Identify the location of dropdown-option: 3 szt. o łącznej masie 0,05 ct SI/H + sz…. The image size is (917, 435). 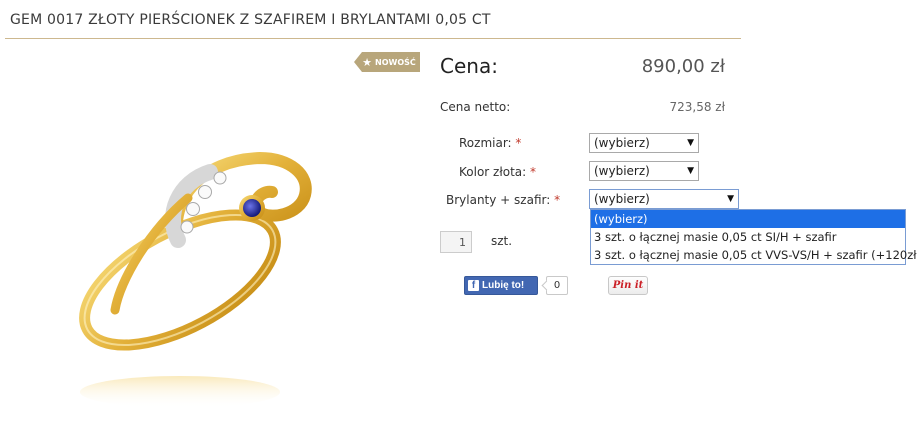
(748, 237).